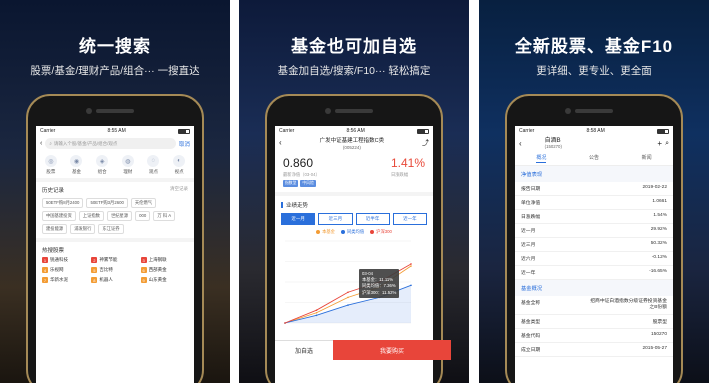 The height and width of the screenshot is (383, 709). Describe the element at coordinates (115, 46) in the screenshot. I see `panel-headline: 统一搜索` at that location.